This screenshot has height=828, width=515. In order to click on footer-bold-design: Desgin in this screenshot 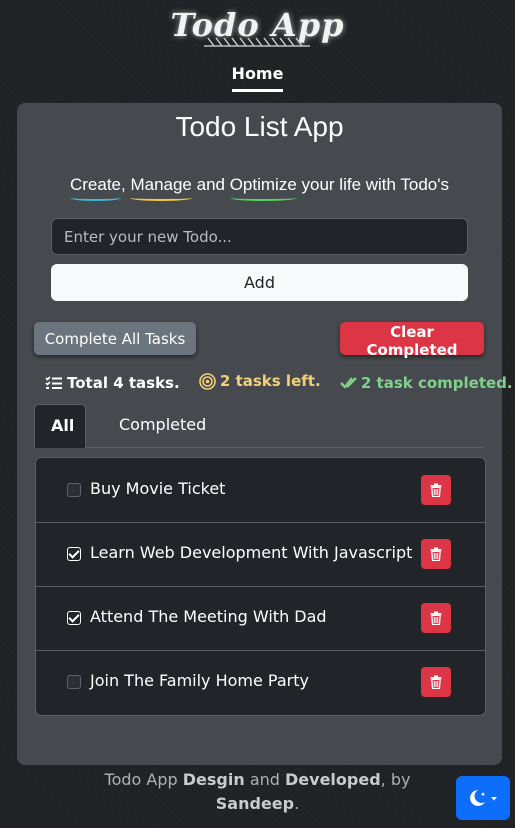, I will do `click(213, 779)`.